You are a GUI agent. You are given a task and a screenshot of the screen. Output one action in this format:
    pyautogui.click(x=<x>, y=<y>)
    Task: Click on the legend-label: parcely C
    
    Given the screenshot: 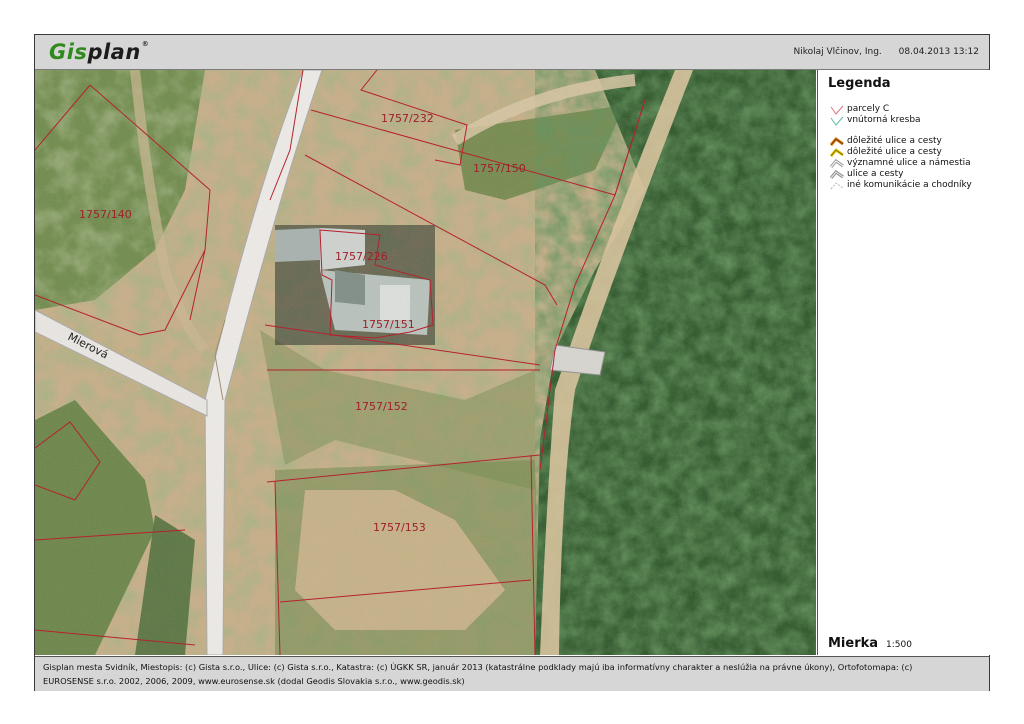 What is the action you would take?
    pyautogui.click(x=868, y=109)
    